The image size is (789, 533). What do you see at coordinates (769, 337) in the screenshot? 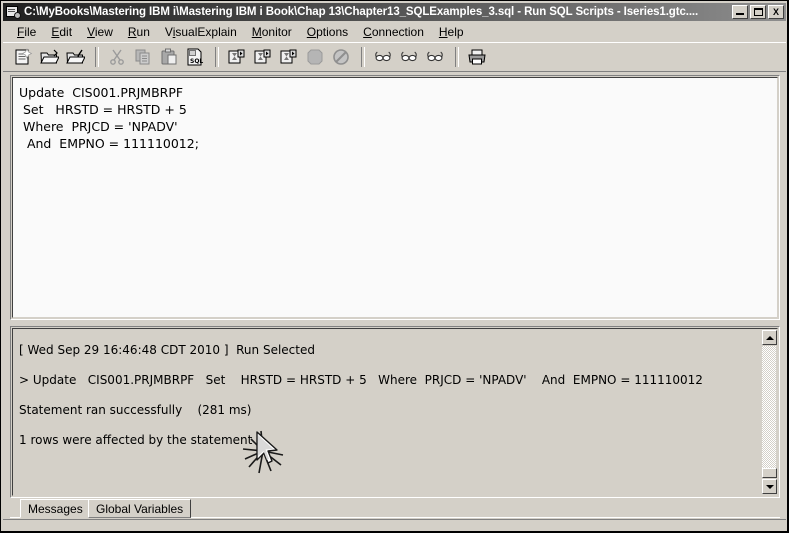
I see `scroll-up-arrow-icon` at bounding box center [769, 337].